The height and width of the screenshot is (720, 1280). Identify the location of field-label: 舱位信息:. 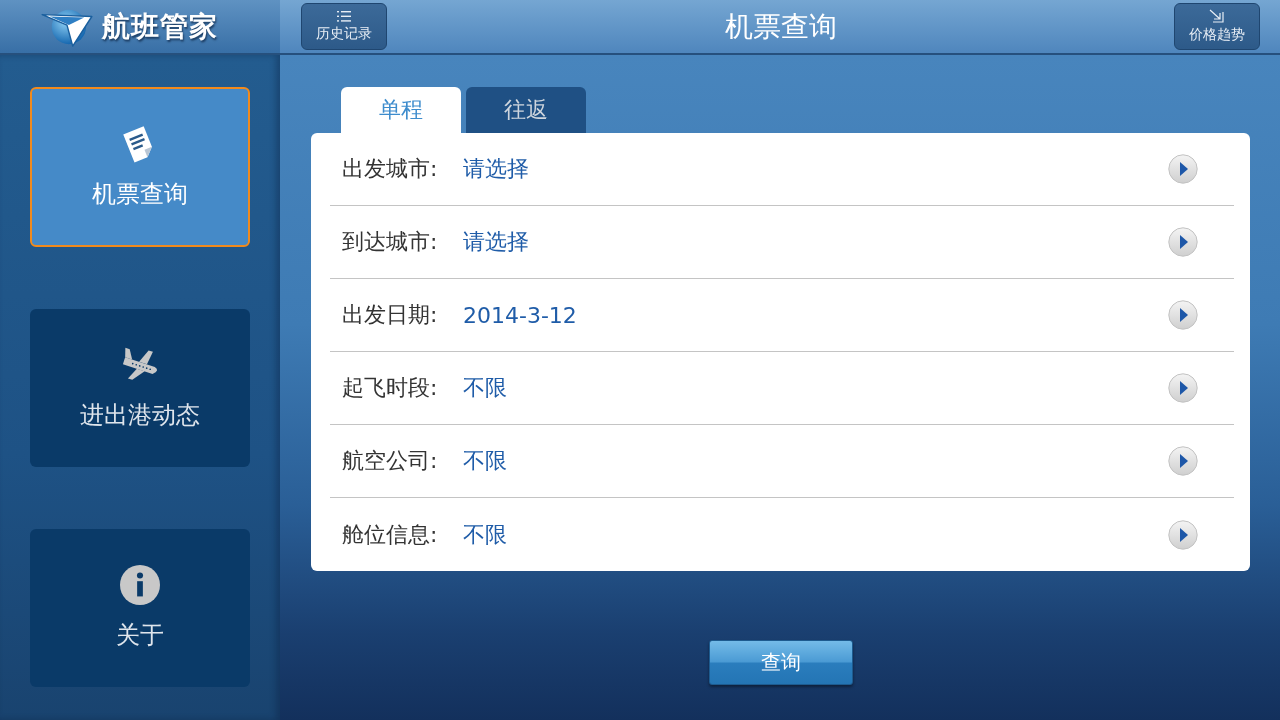
(390, 534).